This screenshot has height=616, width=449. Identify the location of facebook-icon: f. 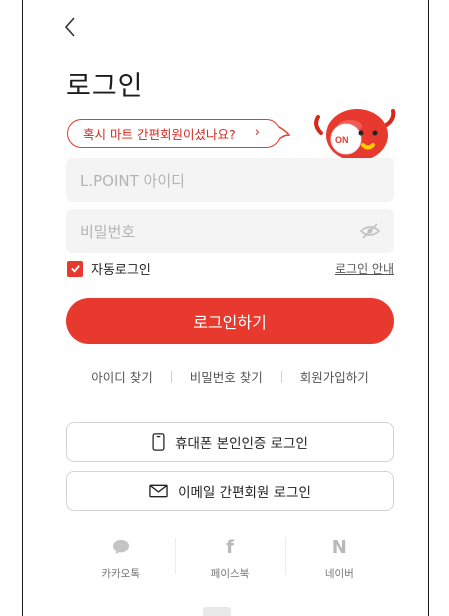
(230, 547).